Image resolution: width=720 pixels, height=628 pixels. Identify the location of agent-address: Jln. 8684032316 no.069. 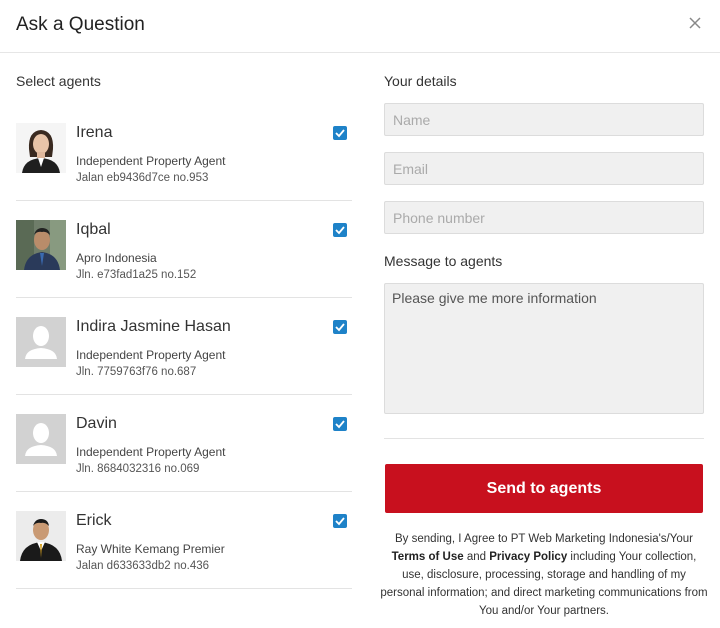
(138, 469).